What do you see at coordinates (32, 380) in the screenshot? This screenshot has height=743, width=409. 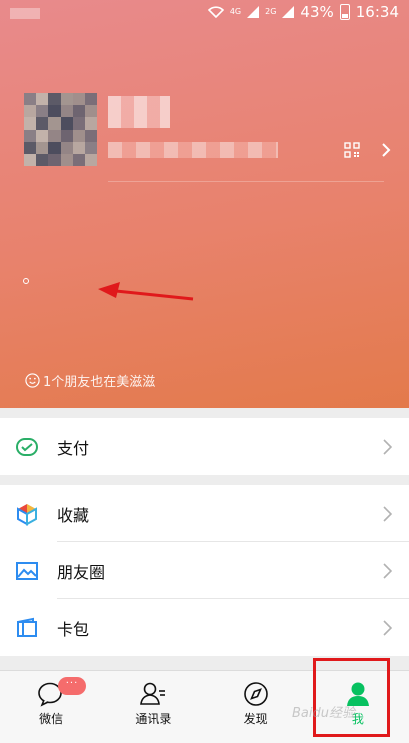 I see `smile-icon` at bounding box center [32, 380].